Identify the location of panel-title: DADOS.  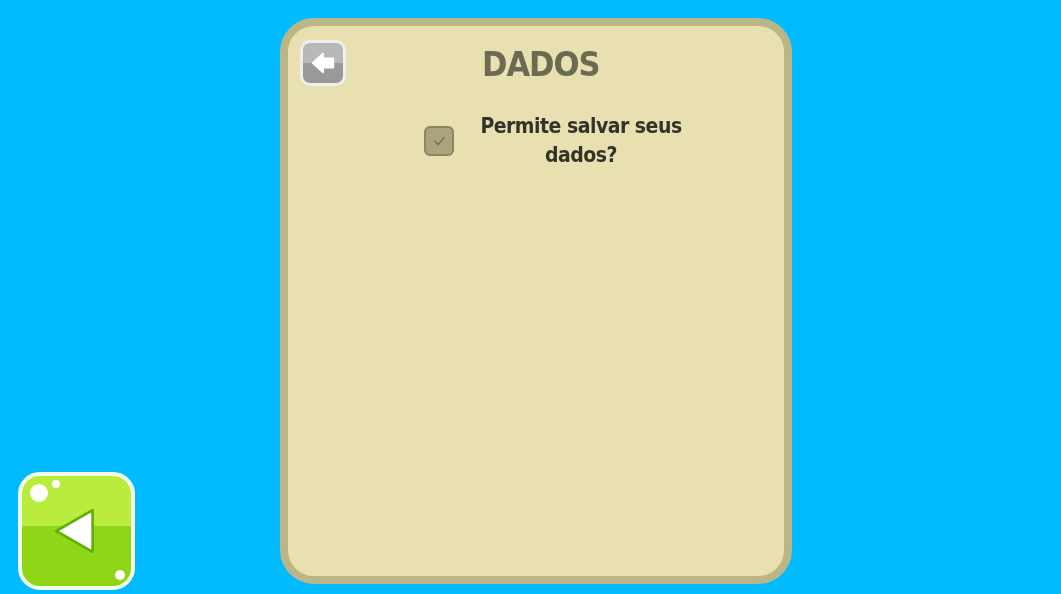
(541, 64).